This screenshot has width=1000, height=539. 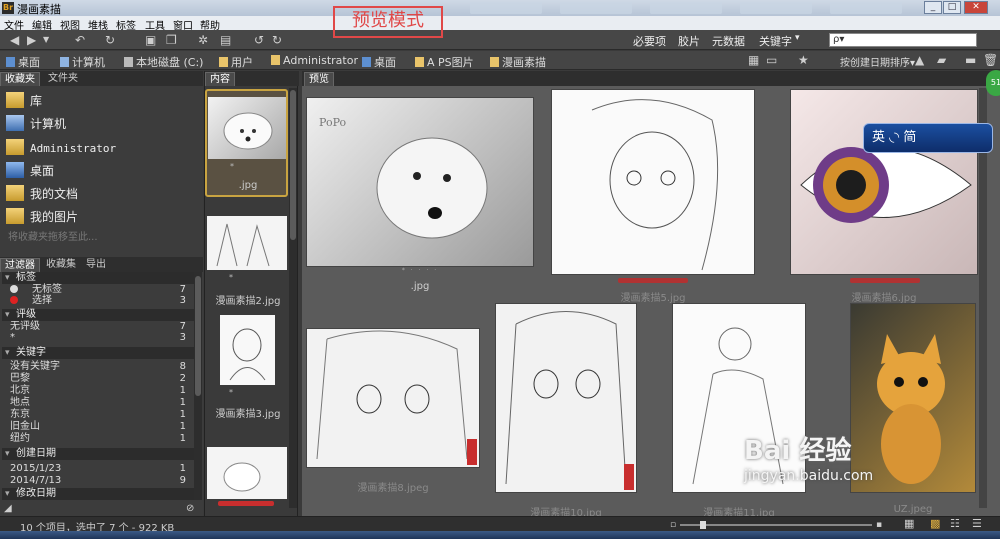 What do you see at coordinates (190, 509) in the screenshot?
I see `clear-filter-icon: ⊘` at bounding box center [190, 509].